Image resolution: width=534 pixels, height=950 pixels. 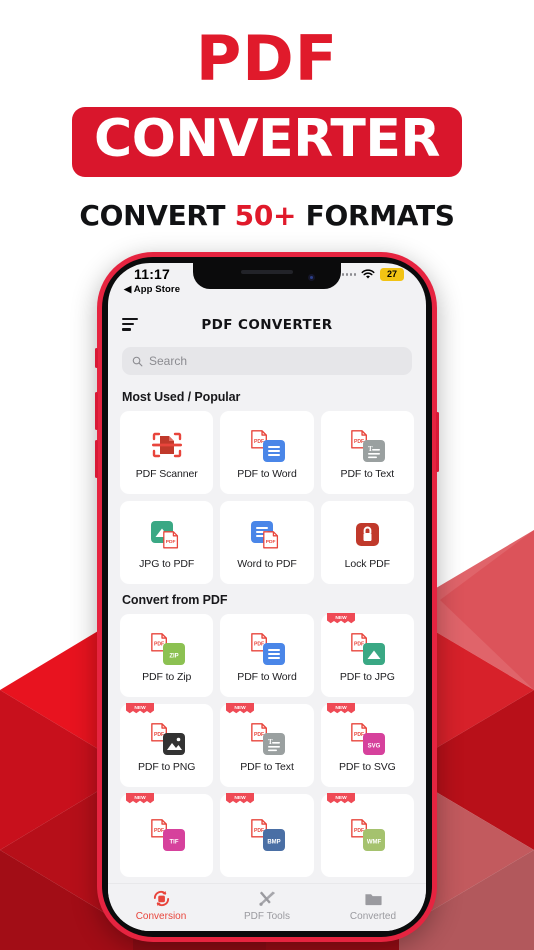 I want to click on tool-card: PDF ZIP PDF to Zip, so click(x=167, y=655).